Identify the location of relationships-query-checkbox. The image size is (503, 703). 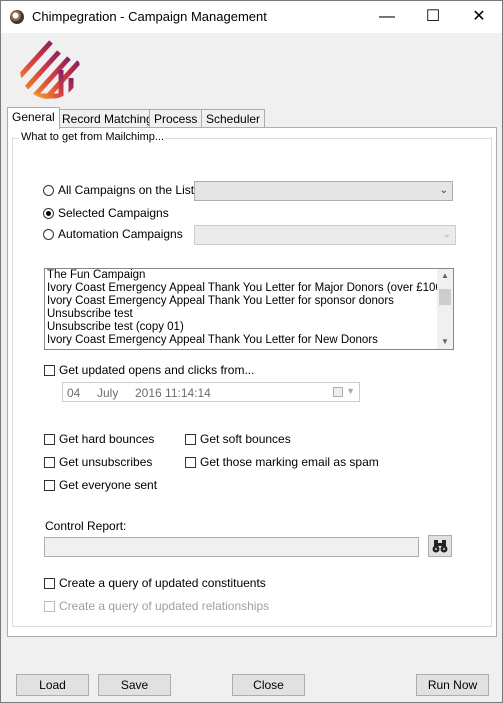
(49, 606).